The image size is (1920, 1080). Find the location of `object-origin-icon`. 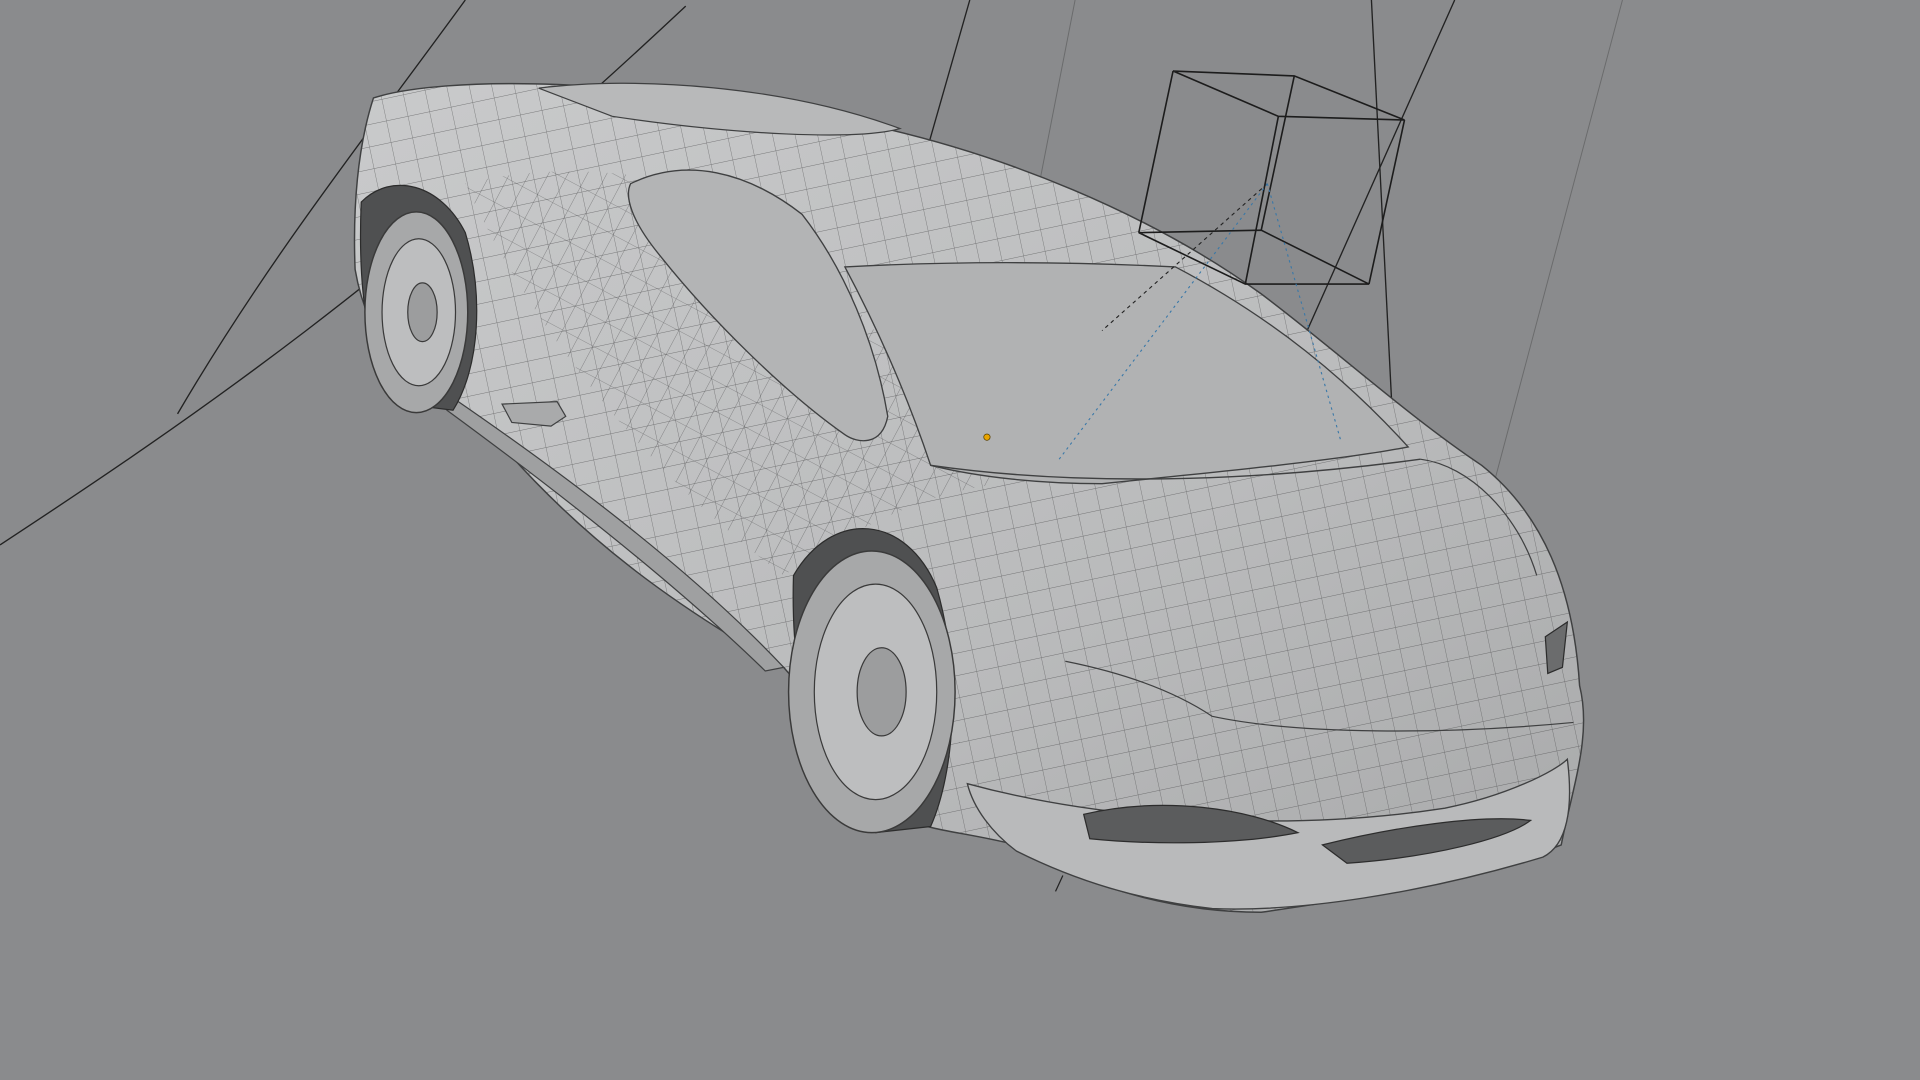

object-origin-icon is located at coordinates (987, 437).